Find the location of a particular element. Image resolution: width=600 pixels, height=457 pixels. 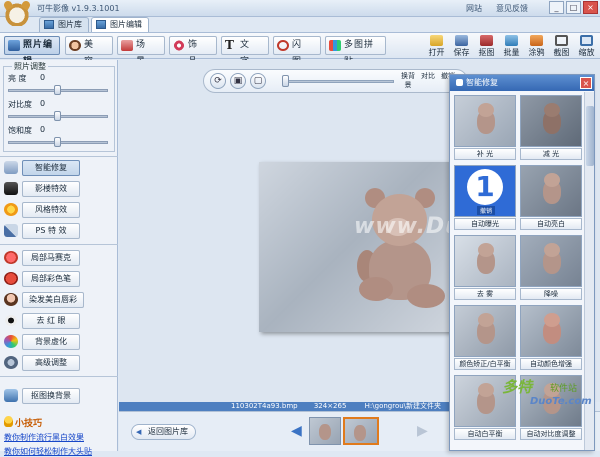

crop-button: 截图 is located at coordinates (561, 46).